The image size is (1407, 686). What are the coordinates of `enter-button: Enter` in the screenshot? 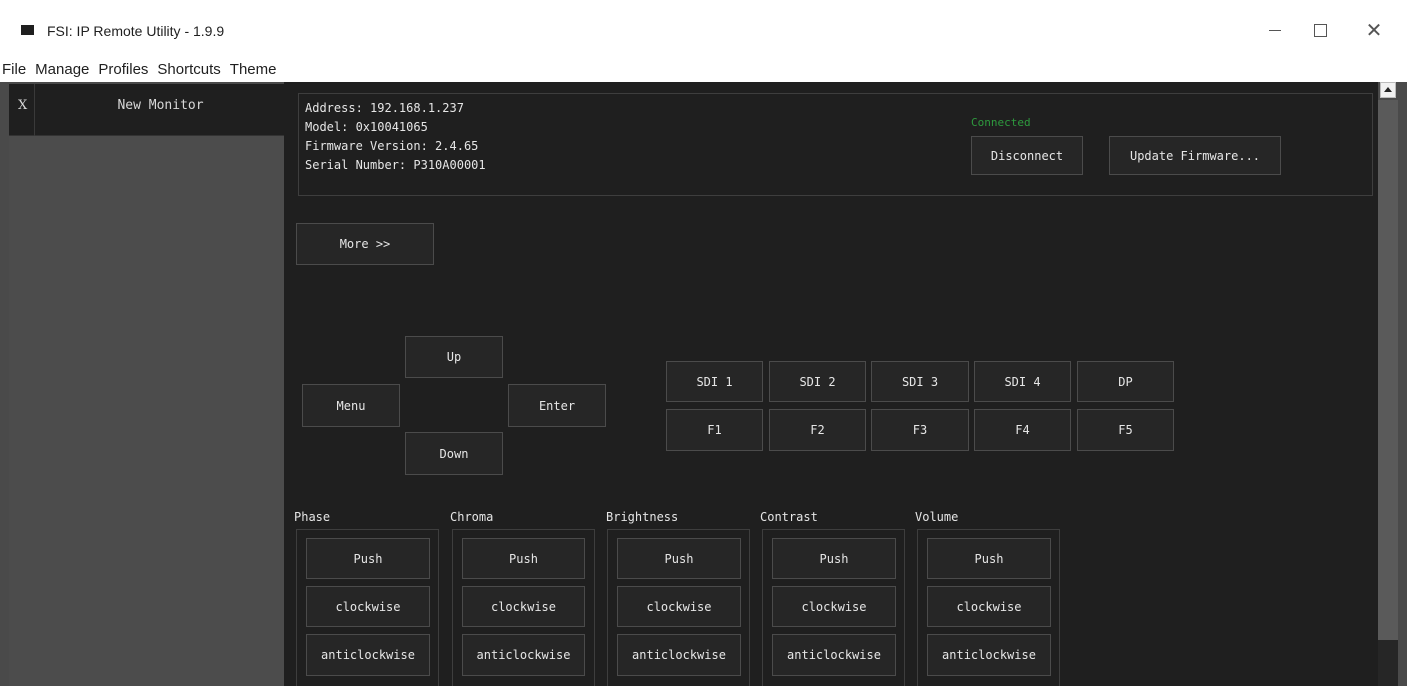 It's located at (557, 405).